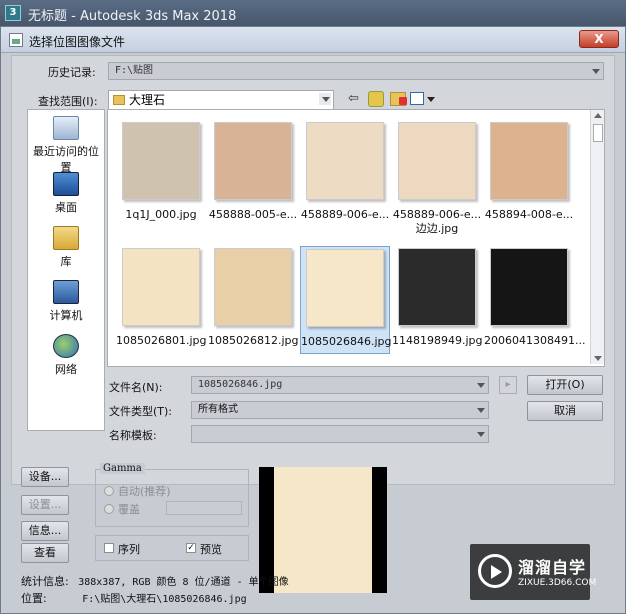 This screenshot has width=626, height=614. Describe the element at coordinates (417, 98) in the screenshot. I see `grid-view-icon` at that location.